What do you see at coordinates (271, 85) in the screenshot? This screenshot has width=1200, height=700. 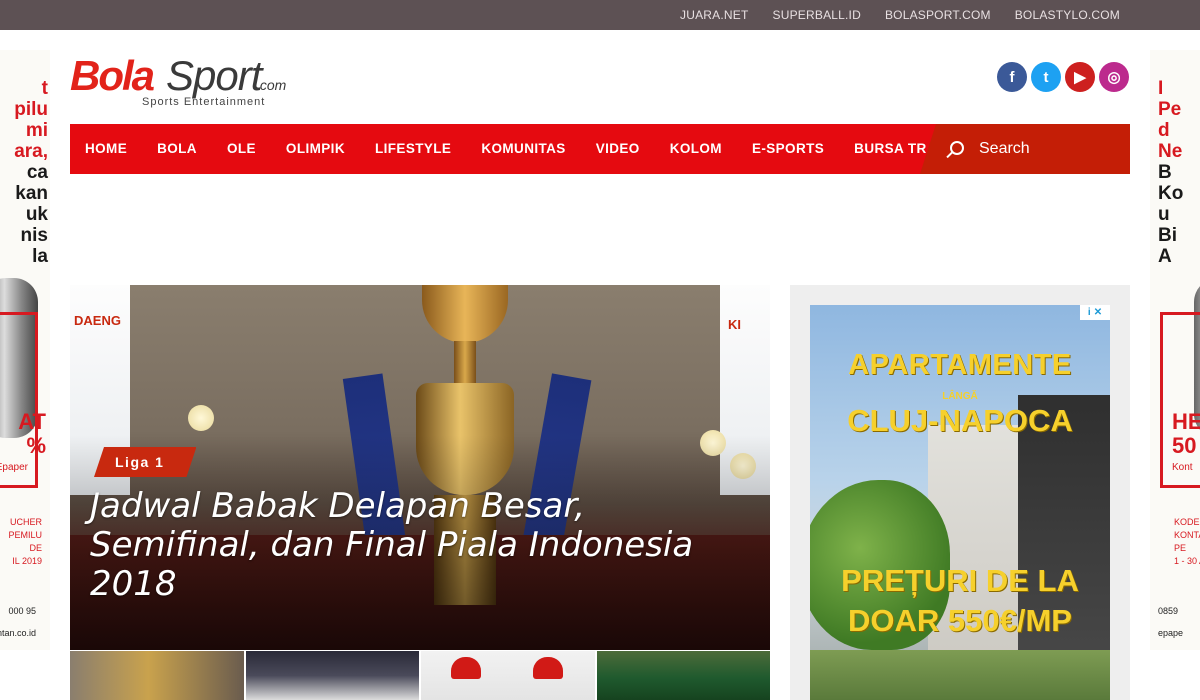 I see `logo-domain: .com` at bounding box center [271, 85].